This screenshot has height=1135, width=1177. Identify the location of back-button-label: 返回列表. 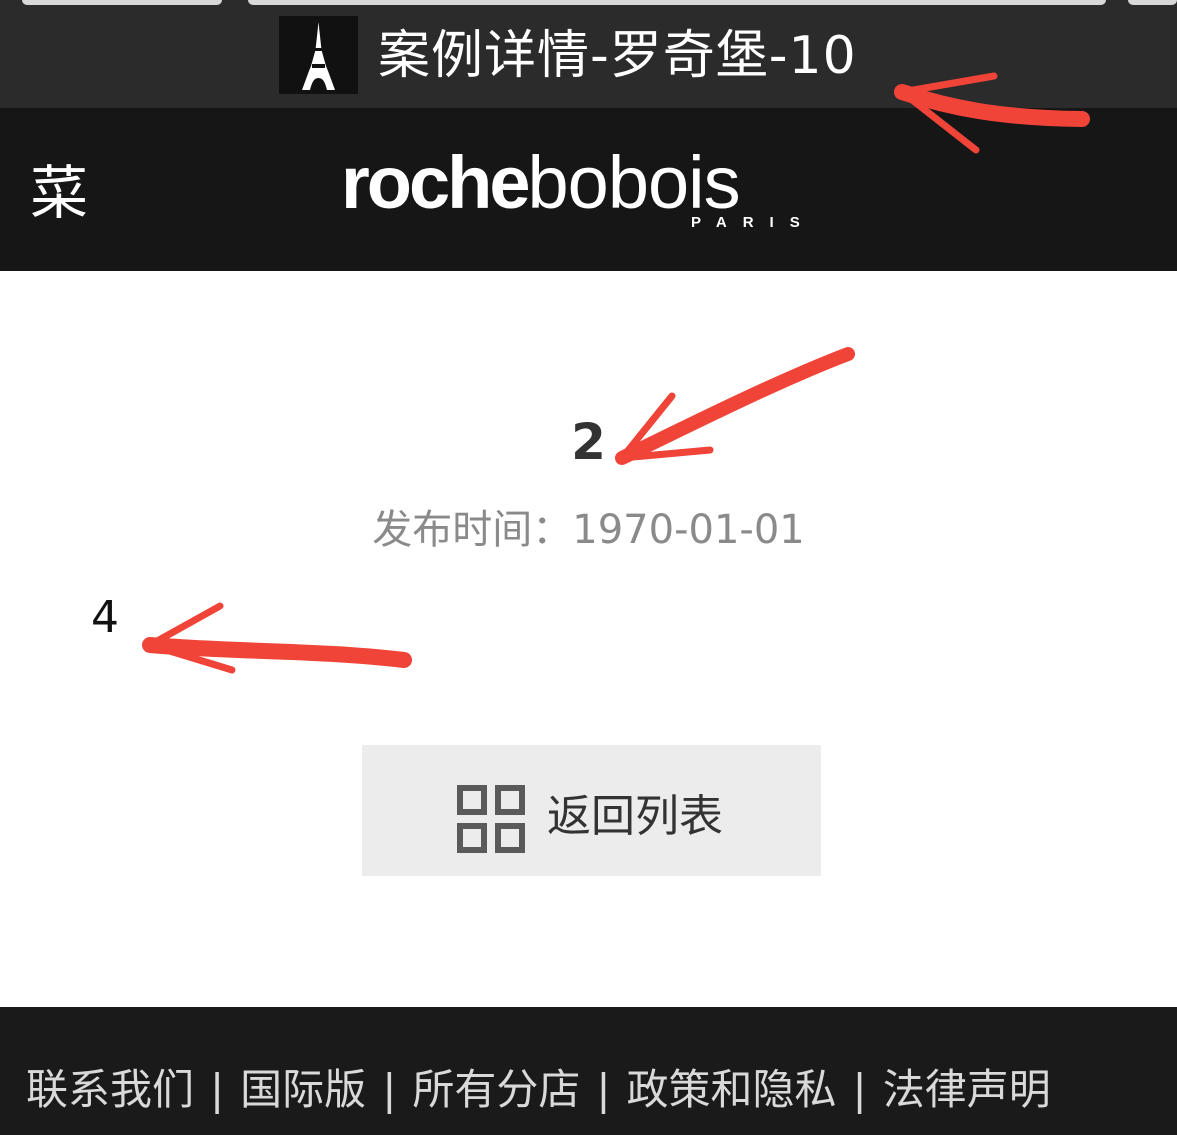
(635, 816).